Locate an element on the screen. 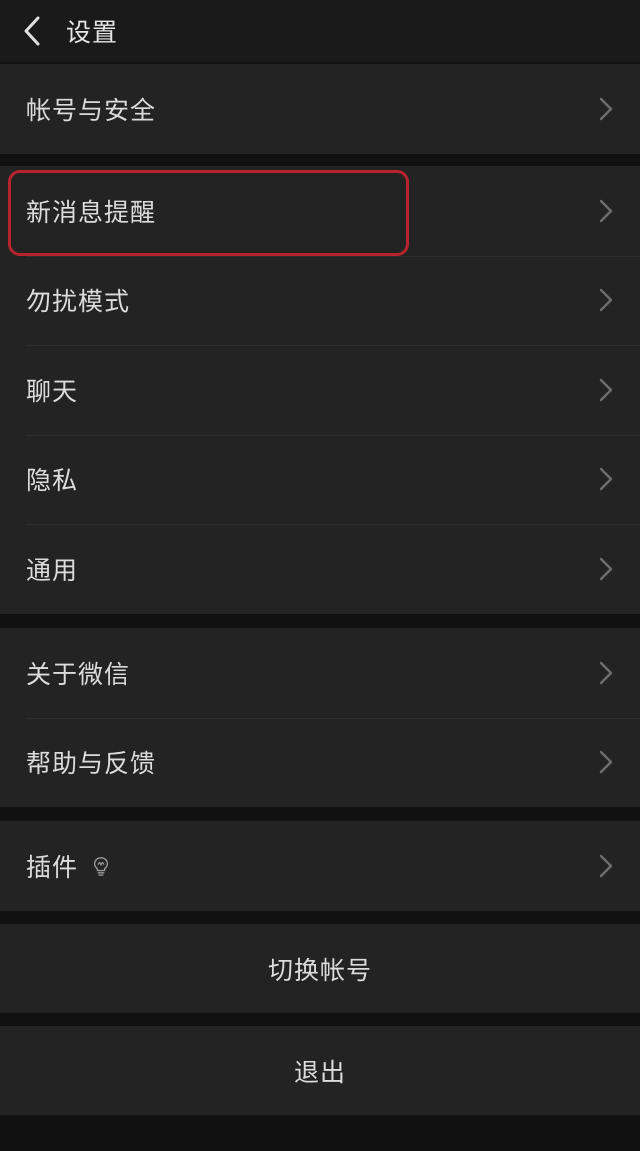 The image size is (640, 1151). settings-item-label: 聊天 is located at coordinates (52, 391).